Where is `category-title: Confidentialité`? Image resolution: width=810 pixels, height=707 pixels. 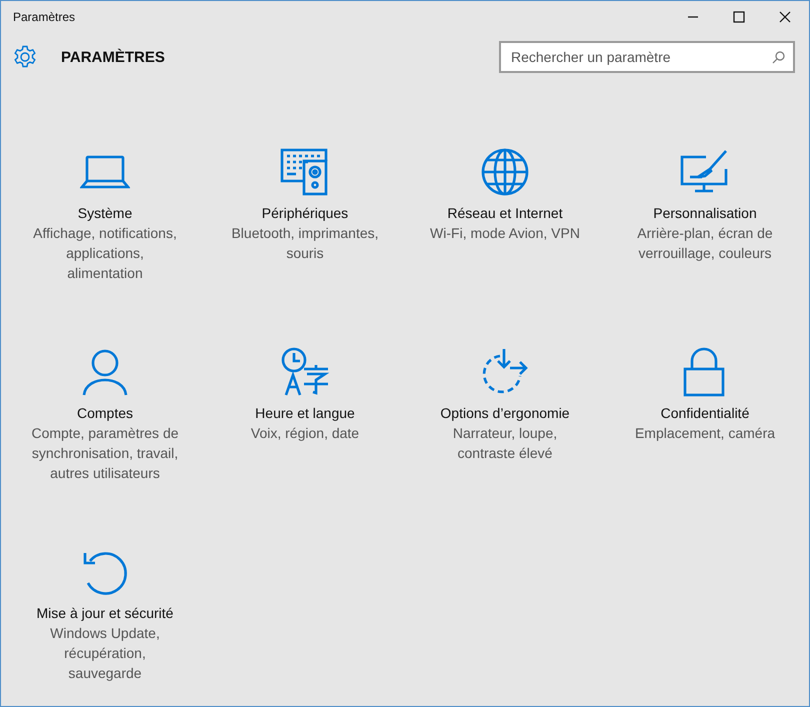
category-title: Confidentialité is located at coordinates (705, 413).